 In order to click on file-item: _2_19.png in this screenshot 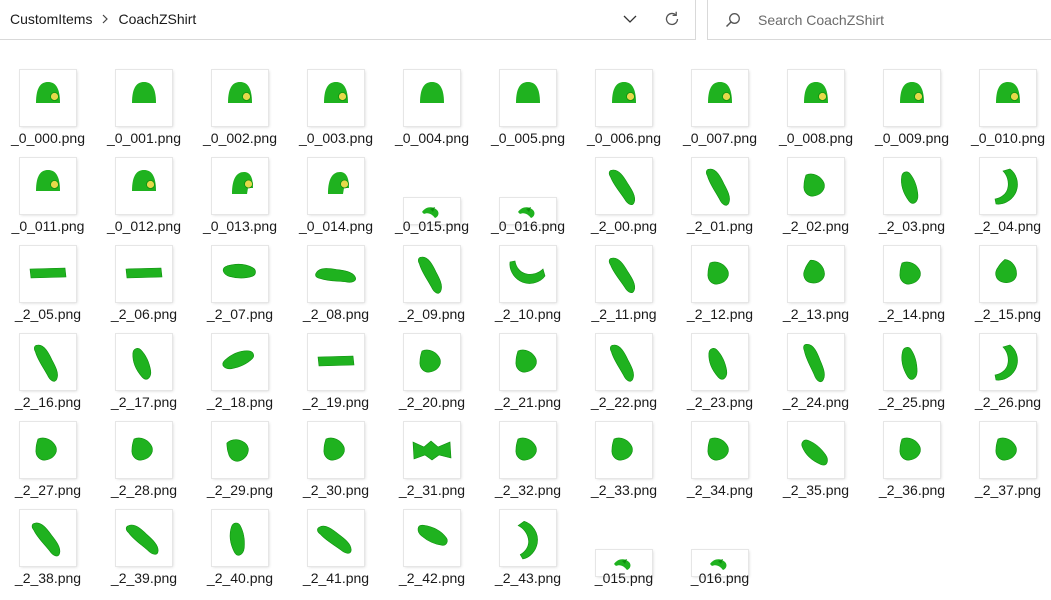, I will do `click(336, 360)`.